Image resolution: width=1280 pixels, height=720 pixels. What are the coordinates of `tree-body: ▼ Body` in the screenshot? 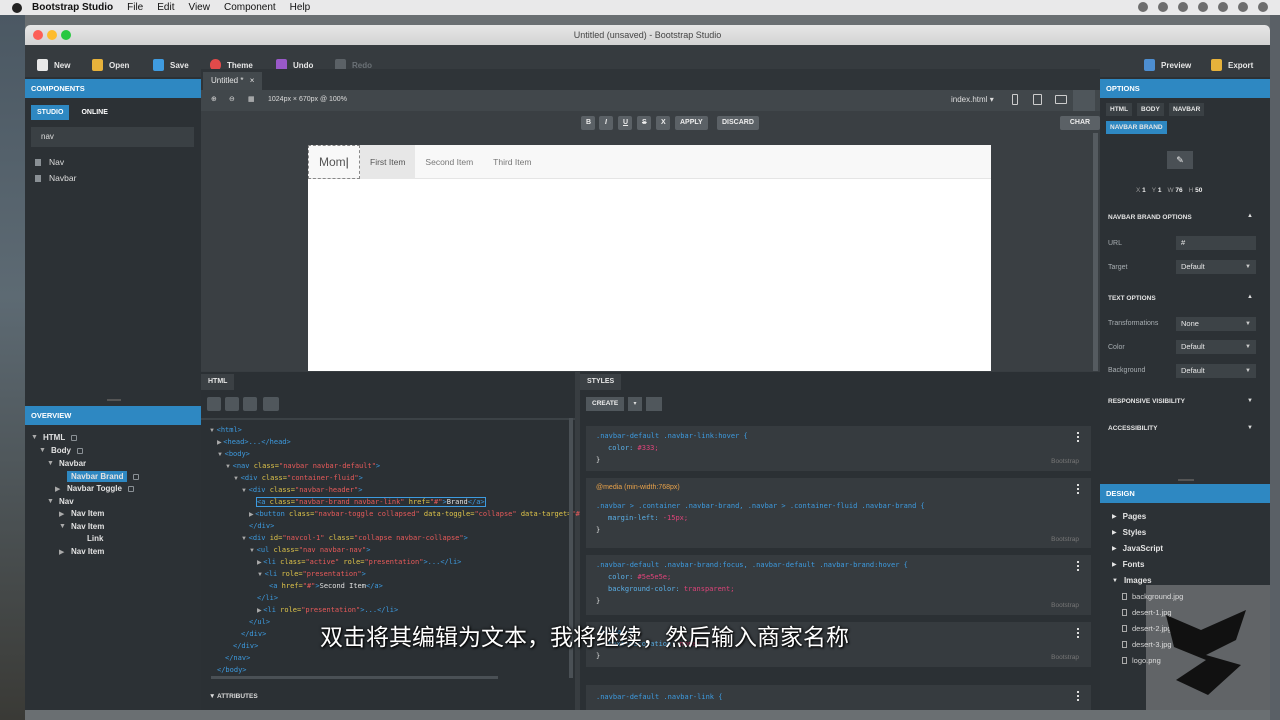 It's located at (61, 450).